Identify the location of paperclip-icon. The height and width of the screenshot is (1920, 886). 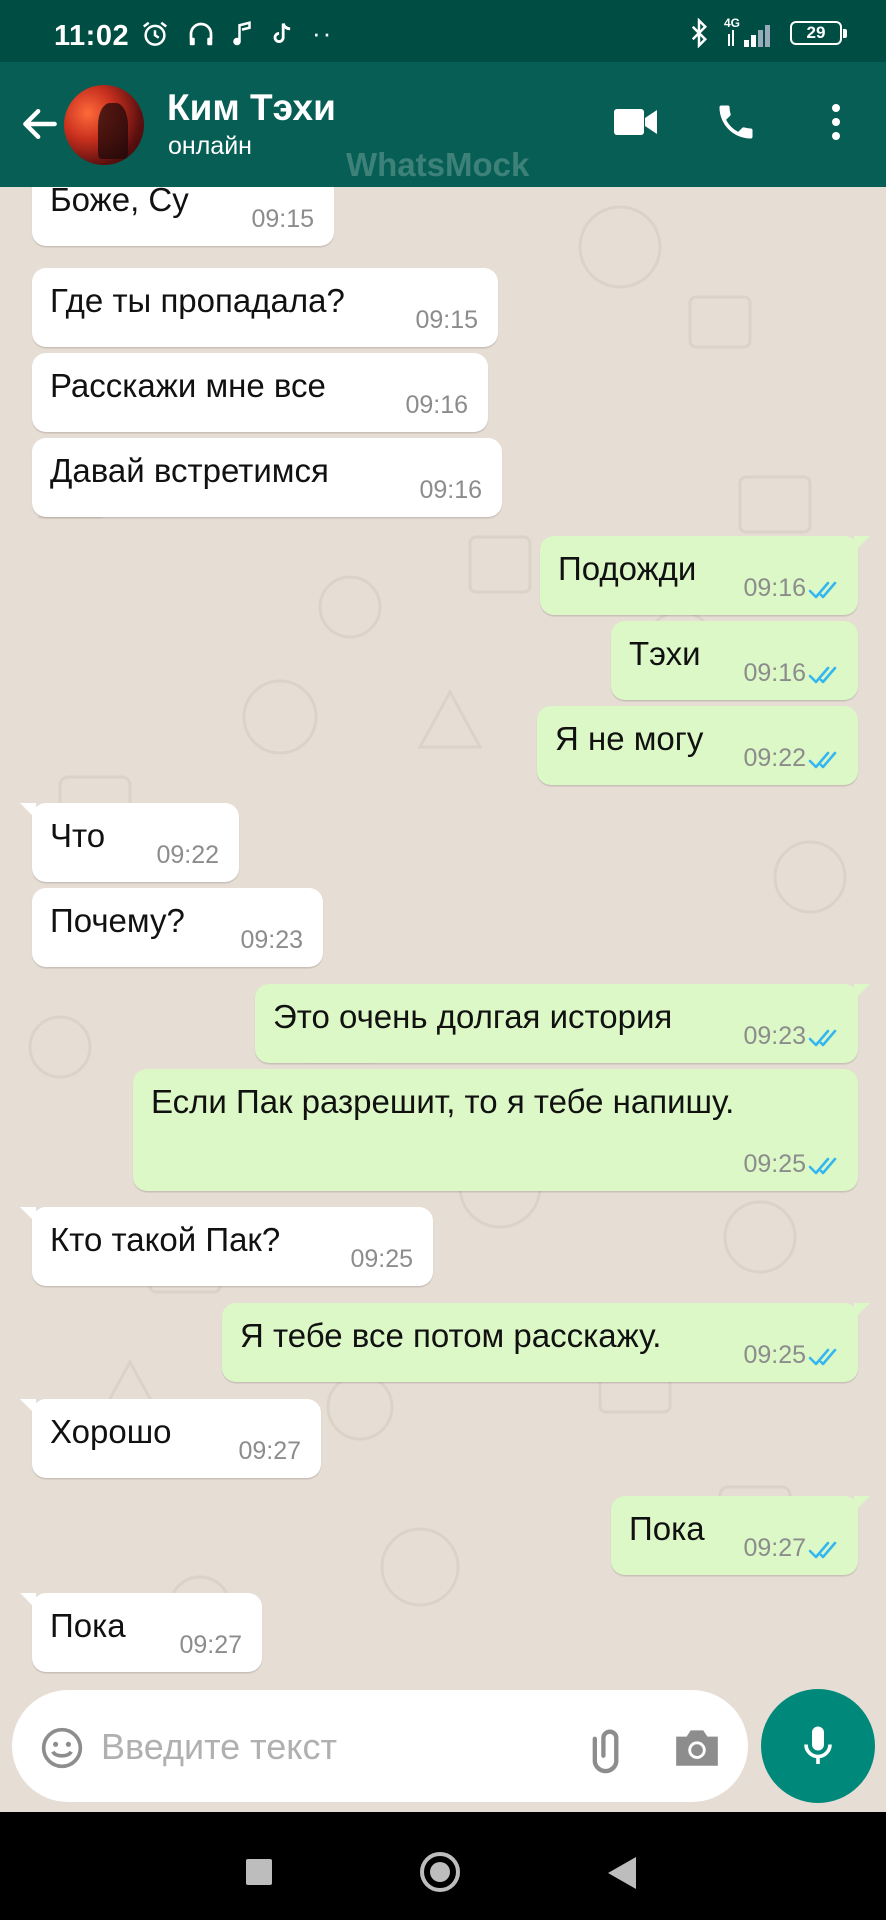
(608, 1748).